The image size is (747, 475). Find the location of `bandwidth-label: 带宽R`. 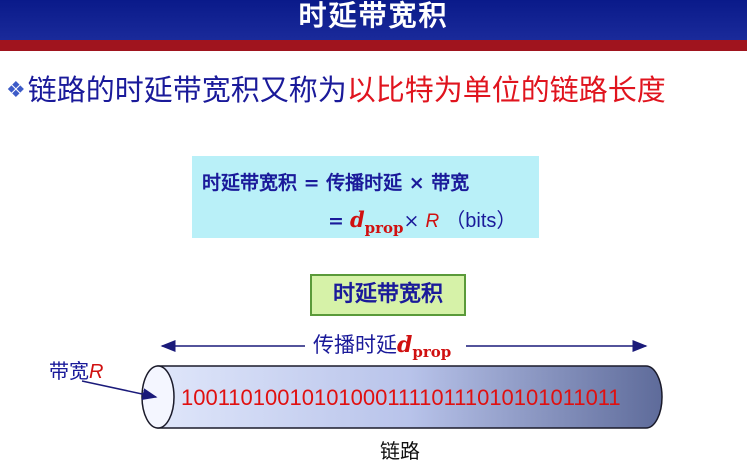

bandwidth-label: 带宽R is located at coordinates (76, 369).